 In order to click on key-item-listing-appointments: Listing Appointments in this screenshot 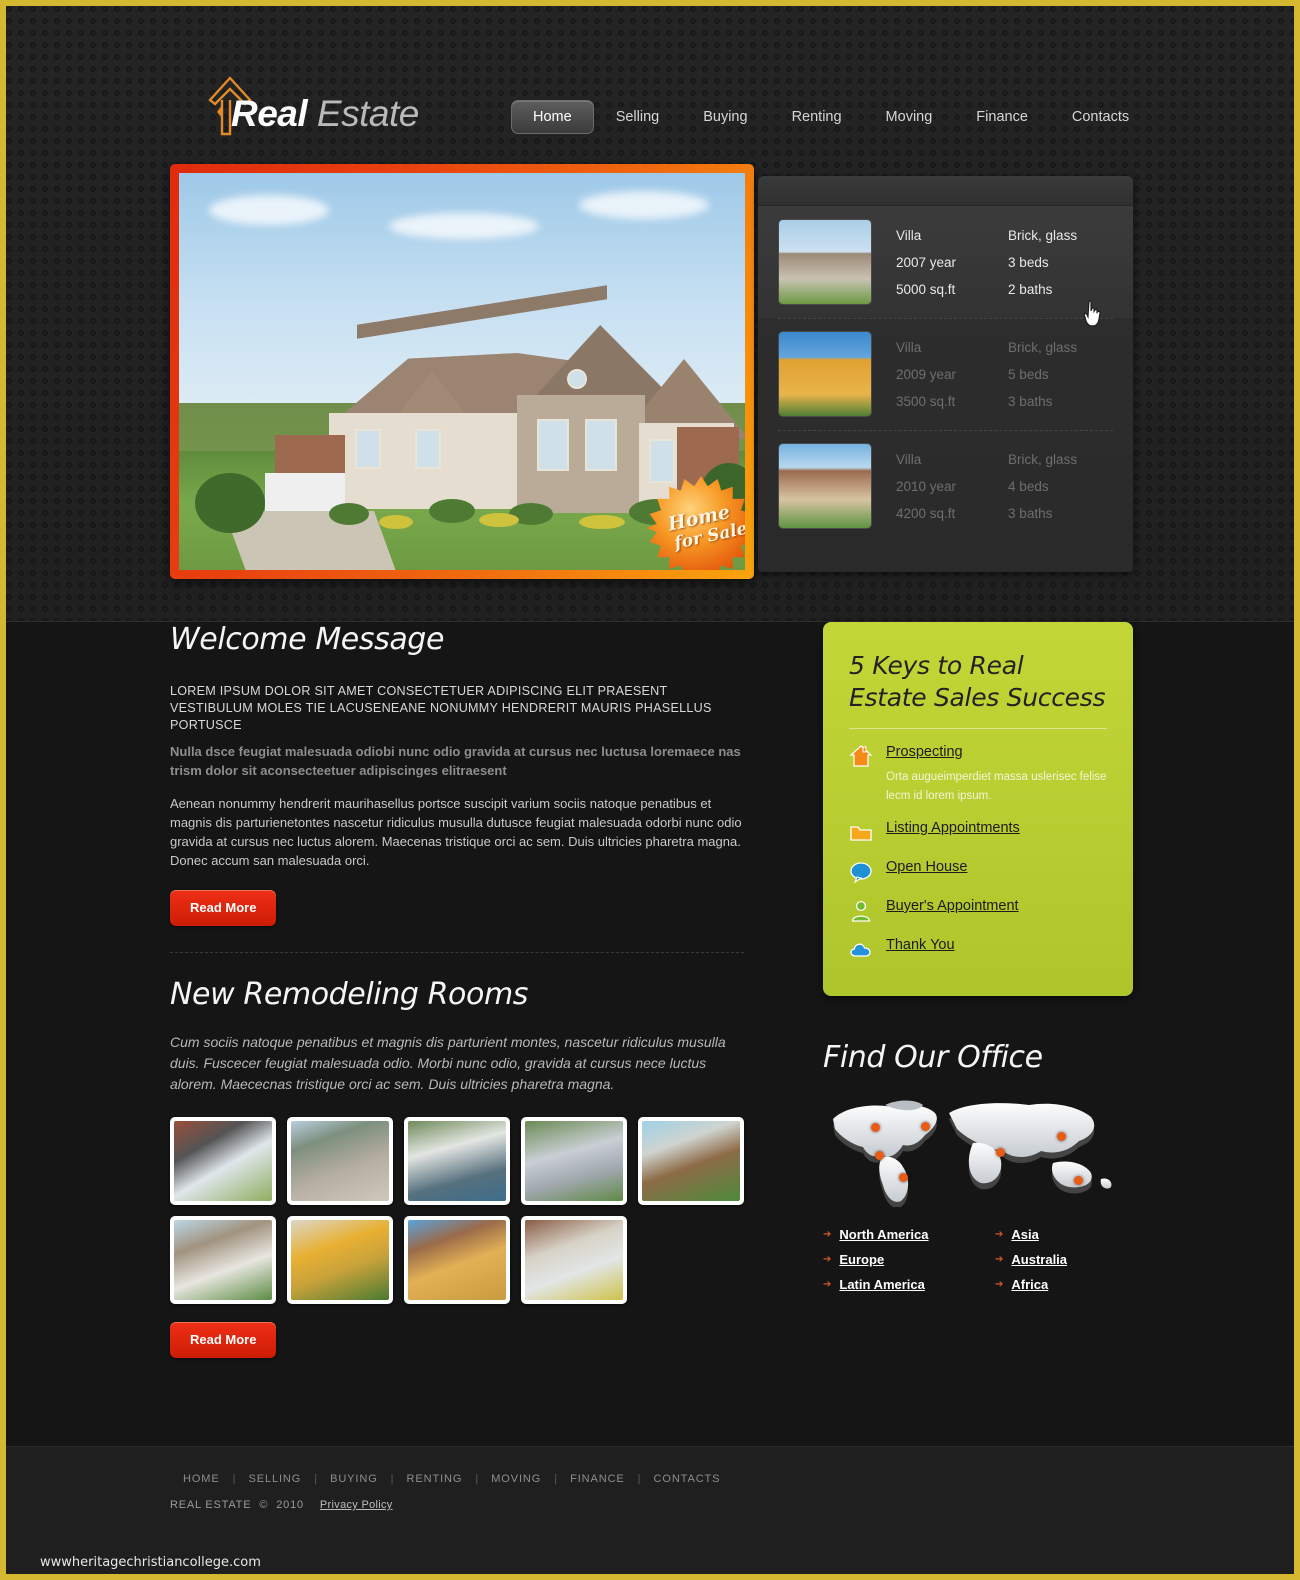, I will do `click(978, 832)`.